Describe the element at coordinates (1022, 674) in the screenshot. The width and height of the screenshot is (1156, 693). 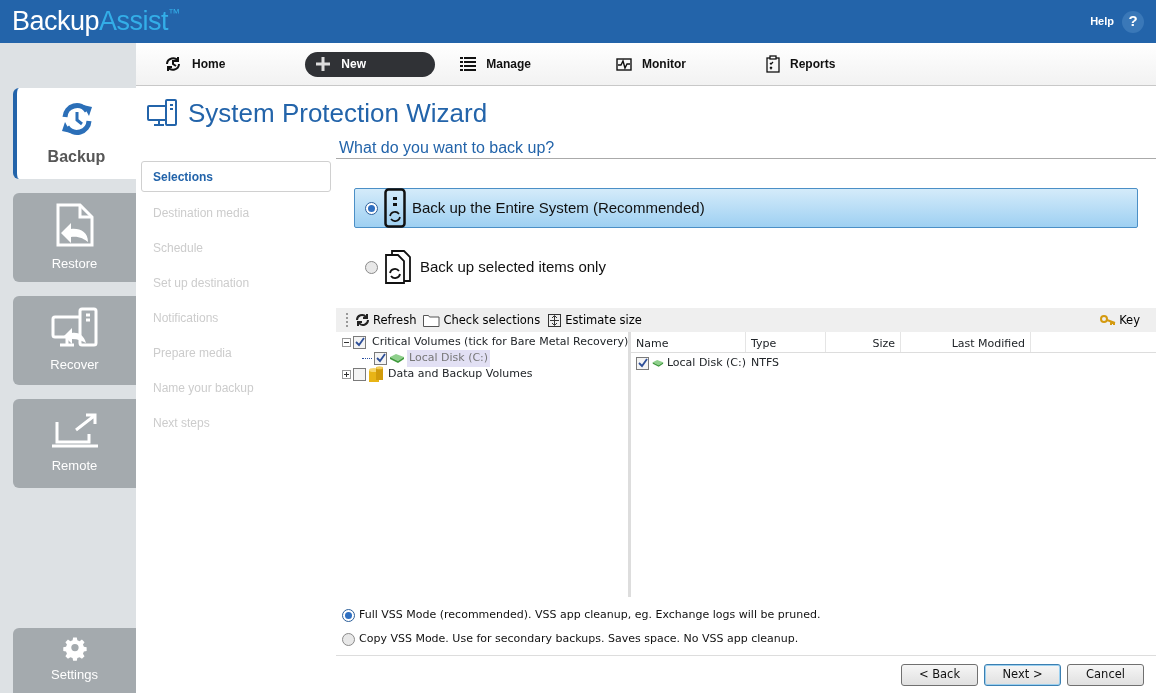
I see `next-button: Next >` at that location.